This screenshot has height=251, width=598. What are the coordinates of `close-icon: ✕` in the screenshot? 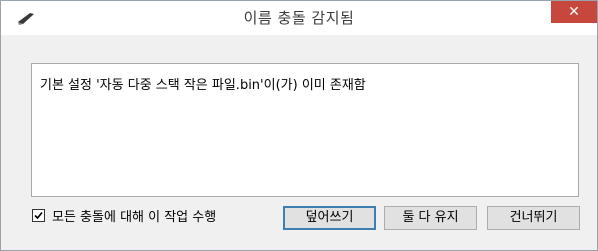 It's located at (574, 12).